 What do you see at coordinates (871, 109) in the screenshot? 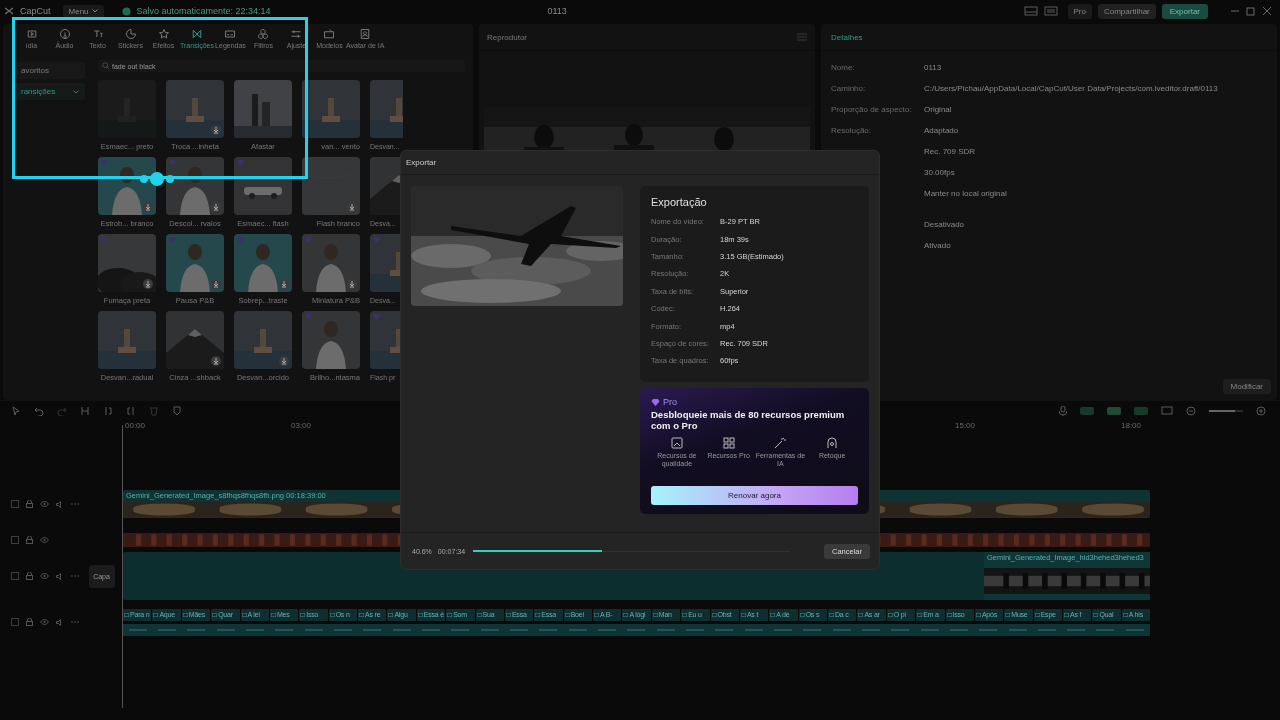
I see `detail-label: Proporção de aspecto:` at bounding box center [871, 109].